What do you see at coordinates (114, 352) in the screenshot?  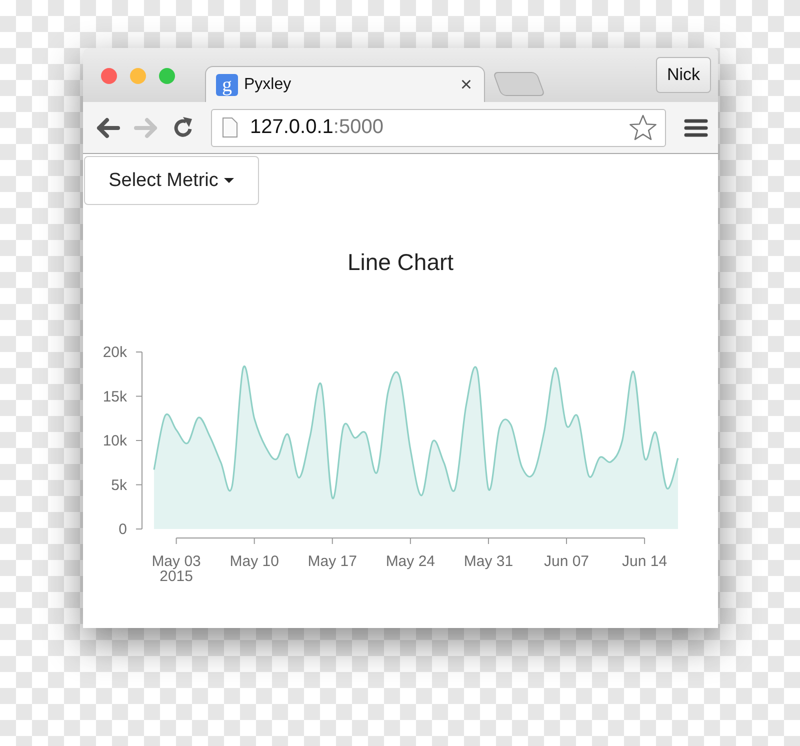 I see `y-tick-label: 20k` at bounding box center [114, 352].